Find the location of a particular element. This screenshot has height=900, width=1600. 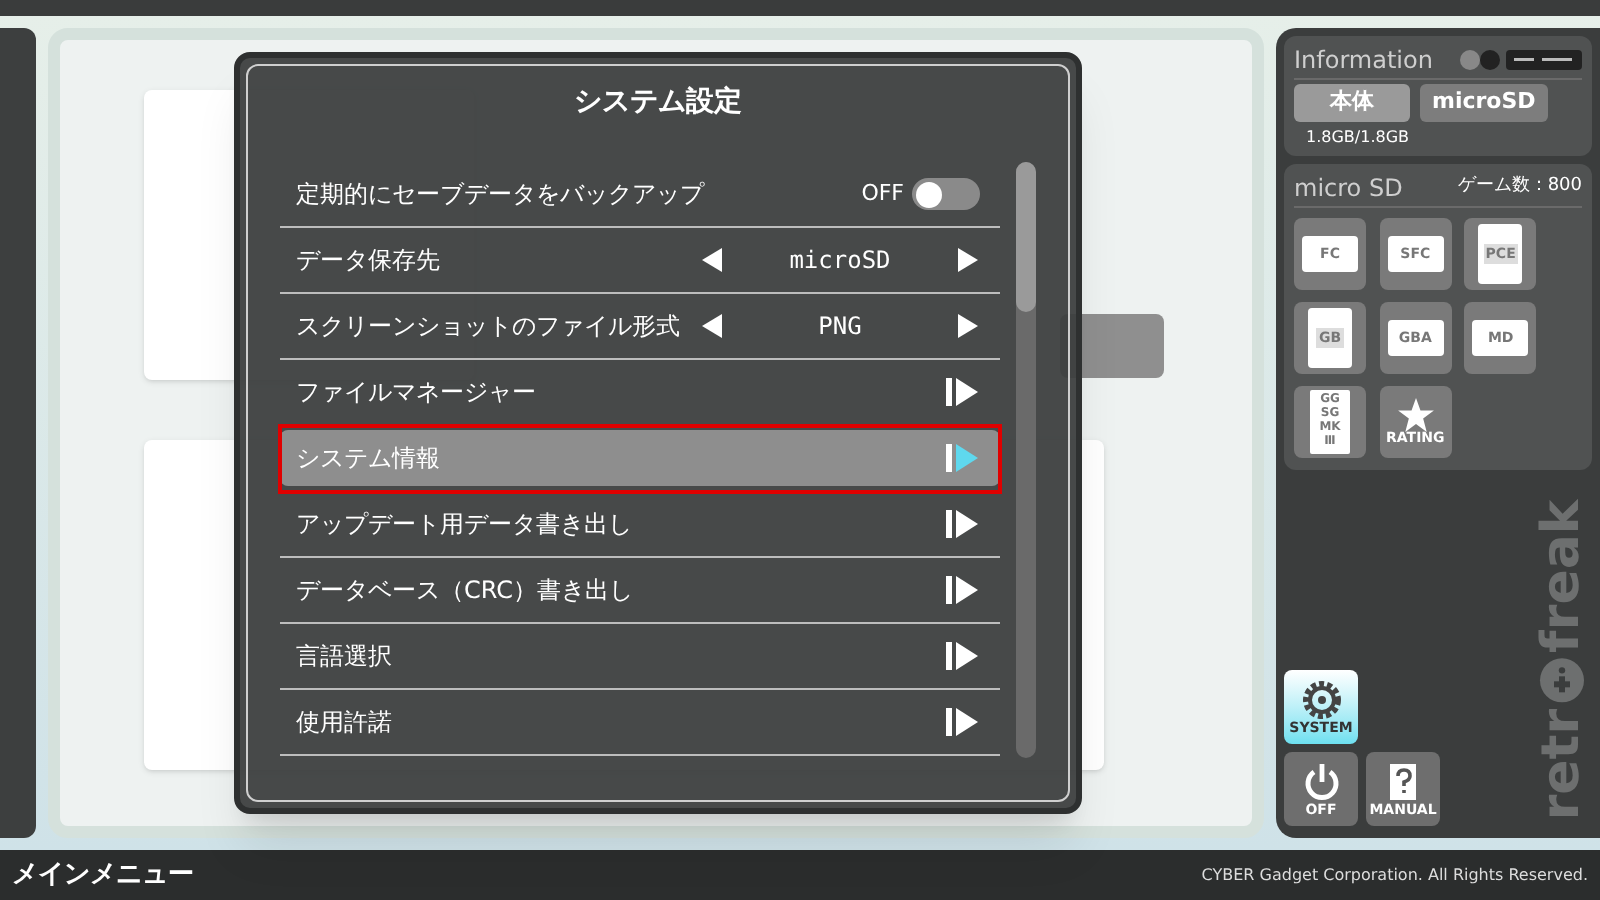

storage-status-icon is located at coordinates (1520, 60).